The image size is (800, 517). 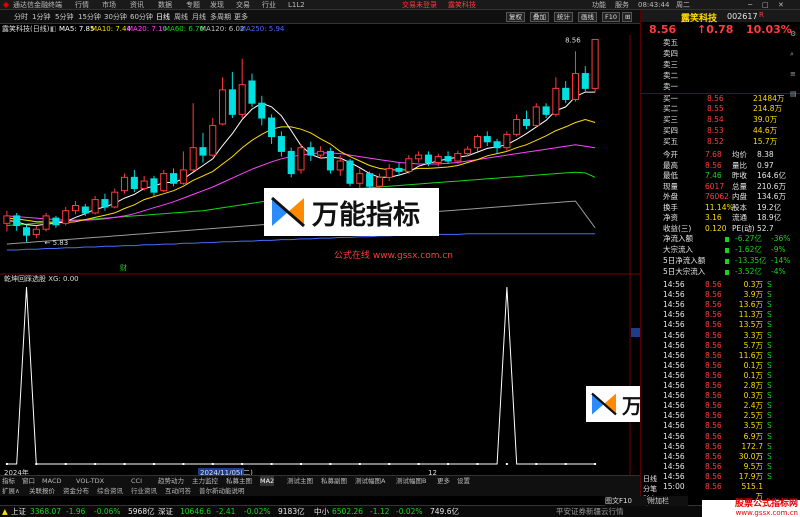 What do you see at coordinates (684, 271) in the screenshot?
I see `fund-flow-label: 5日大宗流入` at bounding box center [684, 271].